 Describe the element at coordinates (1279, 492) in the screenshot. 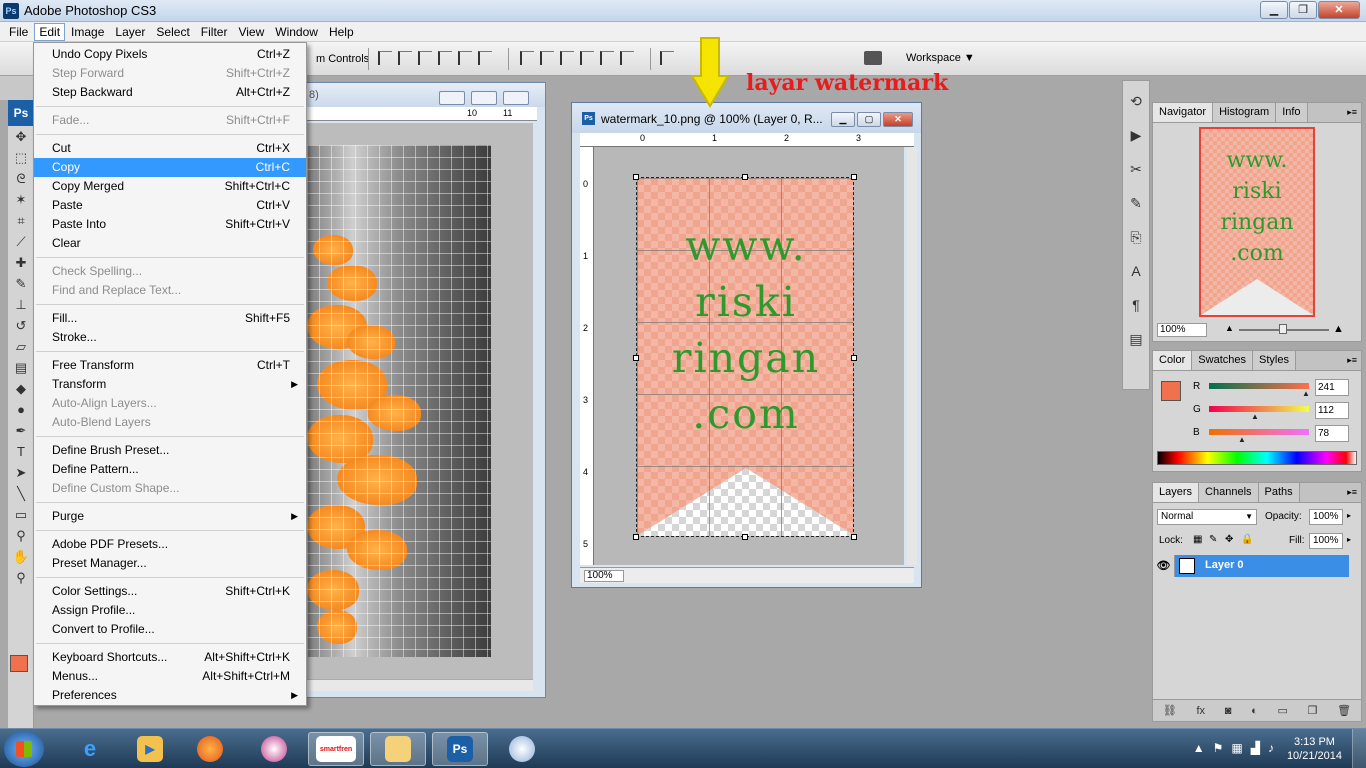

I see `tab-paths: Paths` at that location.